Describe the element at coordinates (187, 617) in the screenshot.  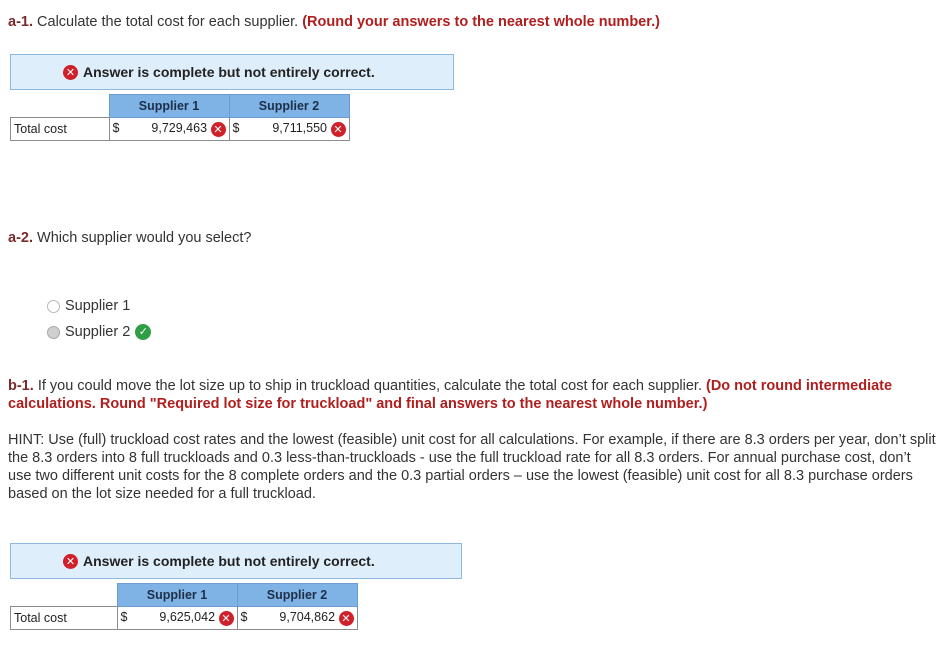
I see `answer-value: 9,625,042` at that location.